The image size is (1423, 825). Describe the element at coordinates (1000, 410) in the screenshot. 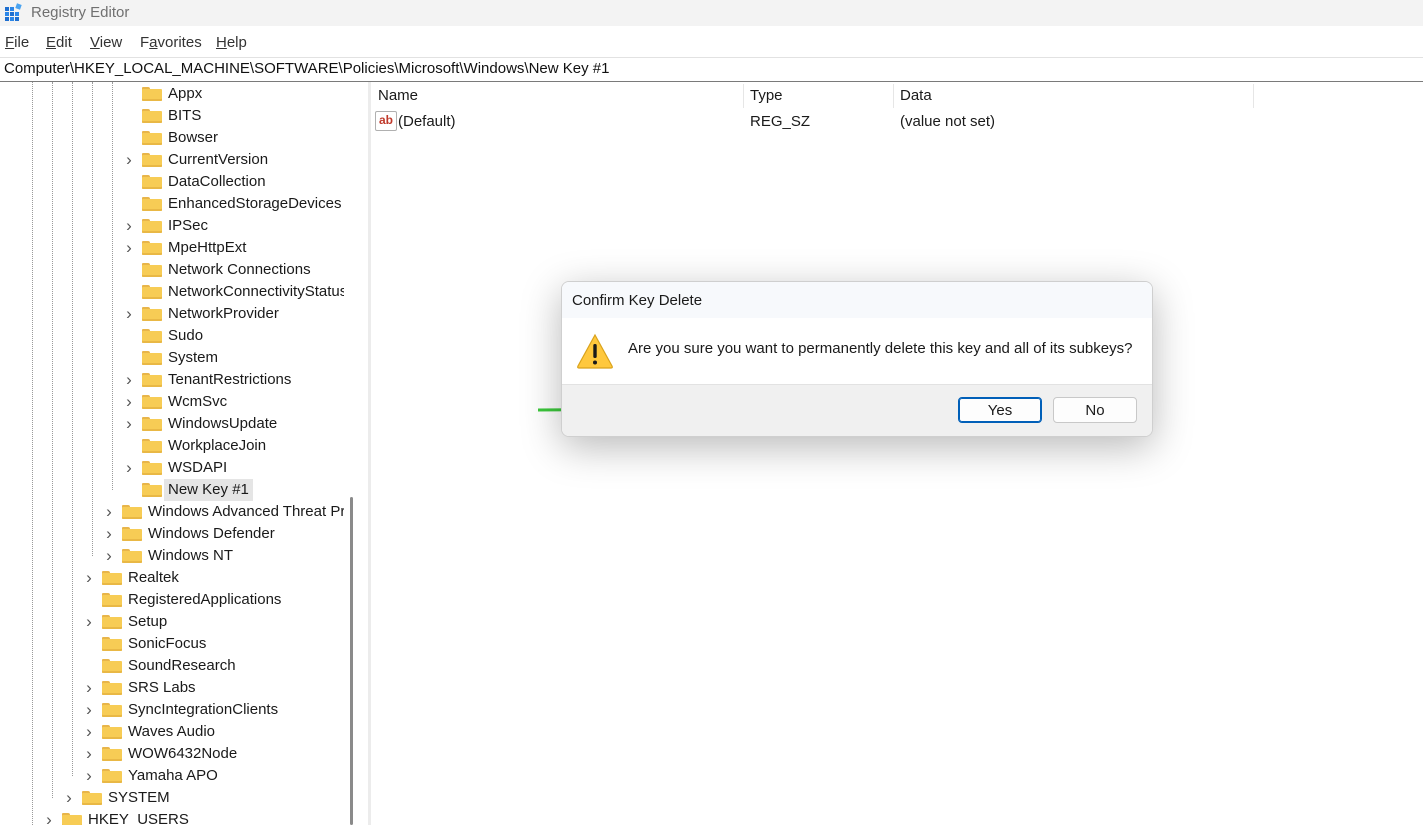

I see `yes-button: Yes` at that location.